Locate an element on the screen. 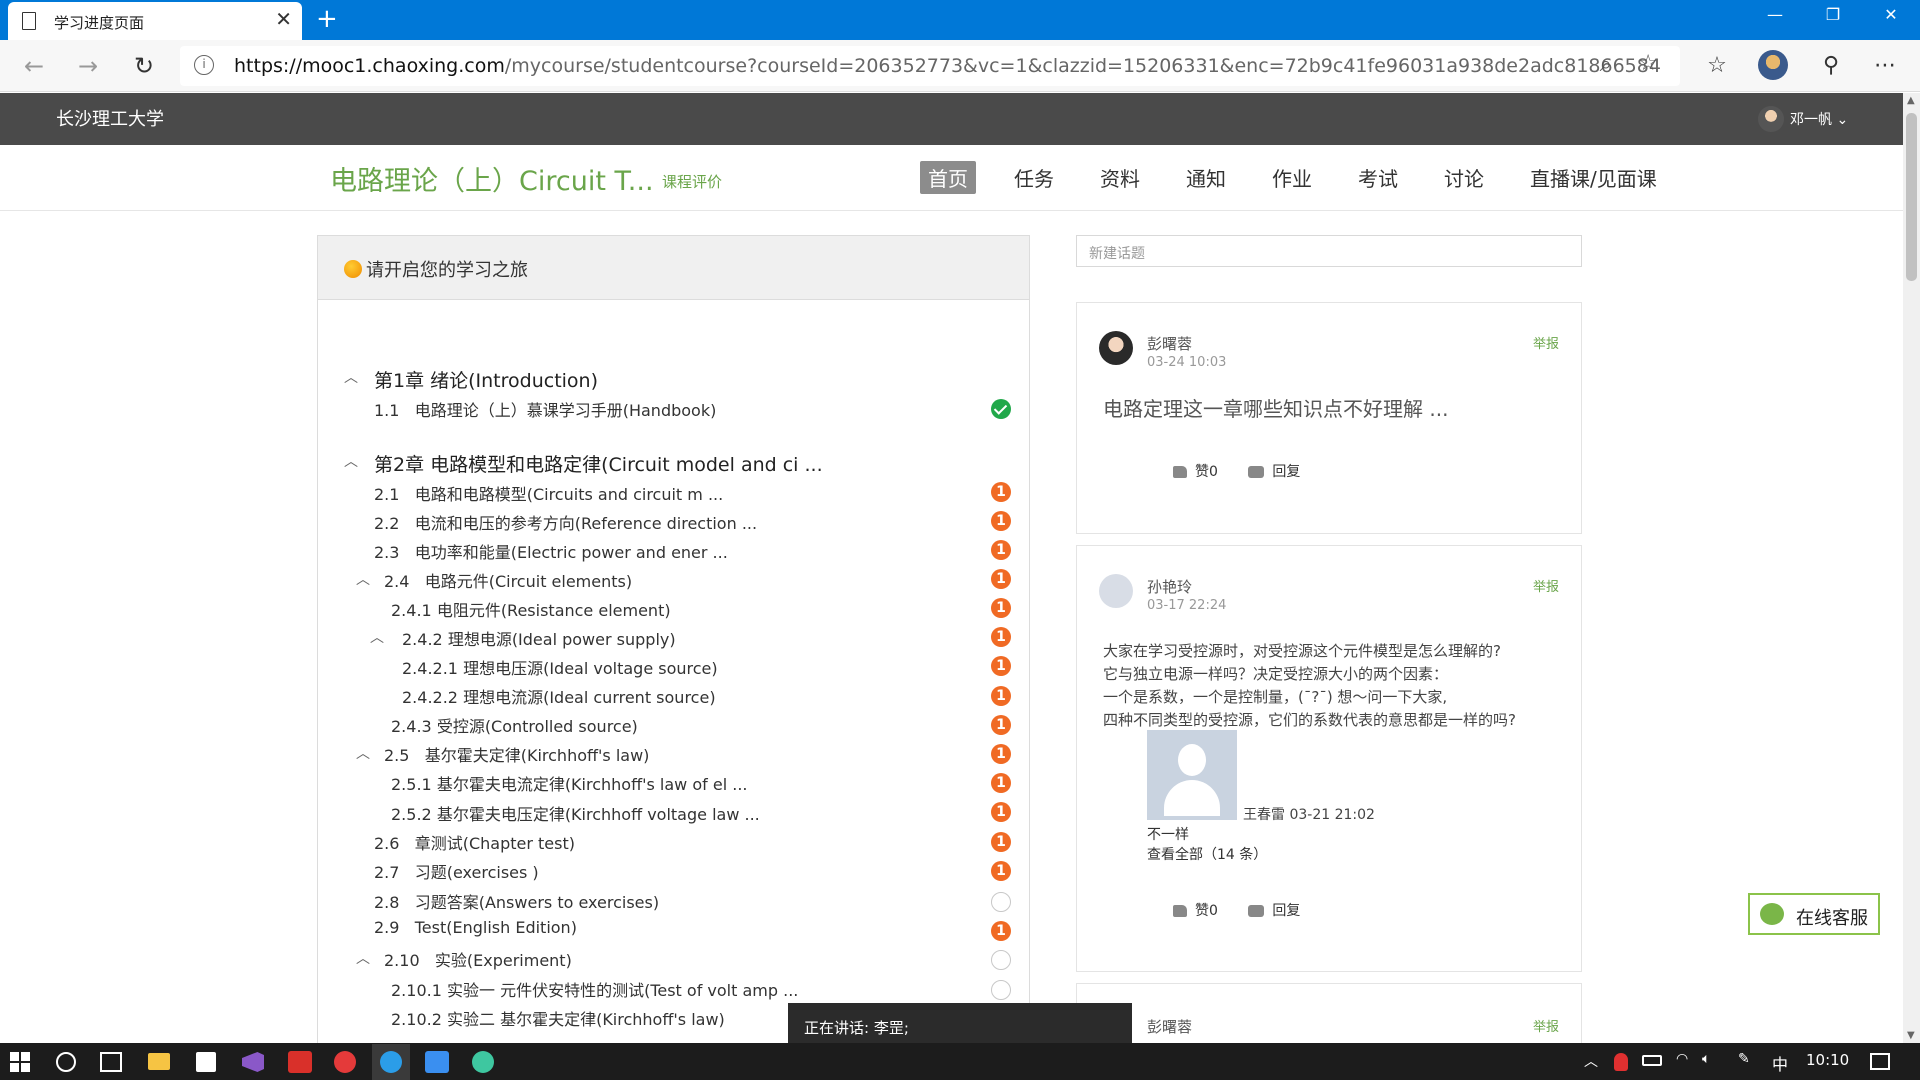 The image size is (1920, 1080). section-label: Test(English Edition) is located at coordinates (496, 927).